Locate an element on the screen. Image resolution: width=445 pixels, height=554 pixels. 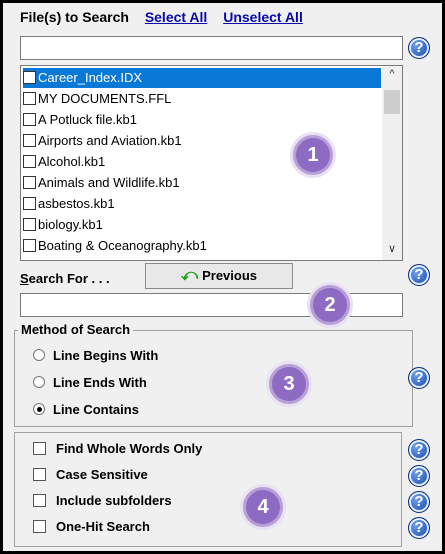
callout-badge-1: 1 is located at coordinates (313, 155).